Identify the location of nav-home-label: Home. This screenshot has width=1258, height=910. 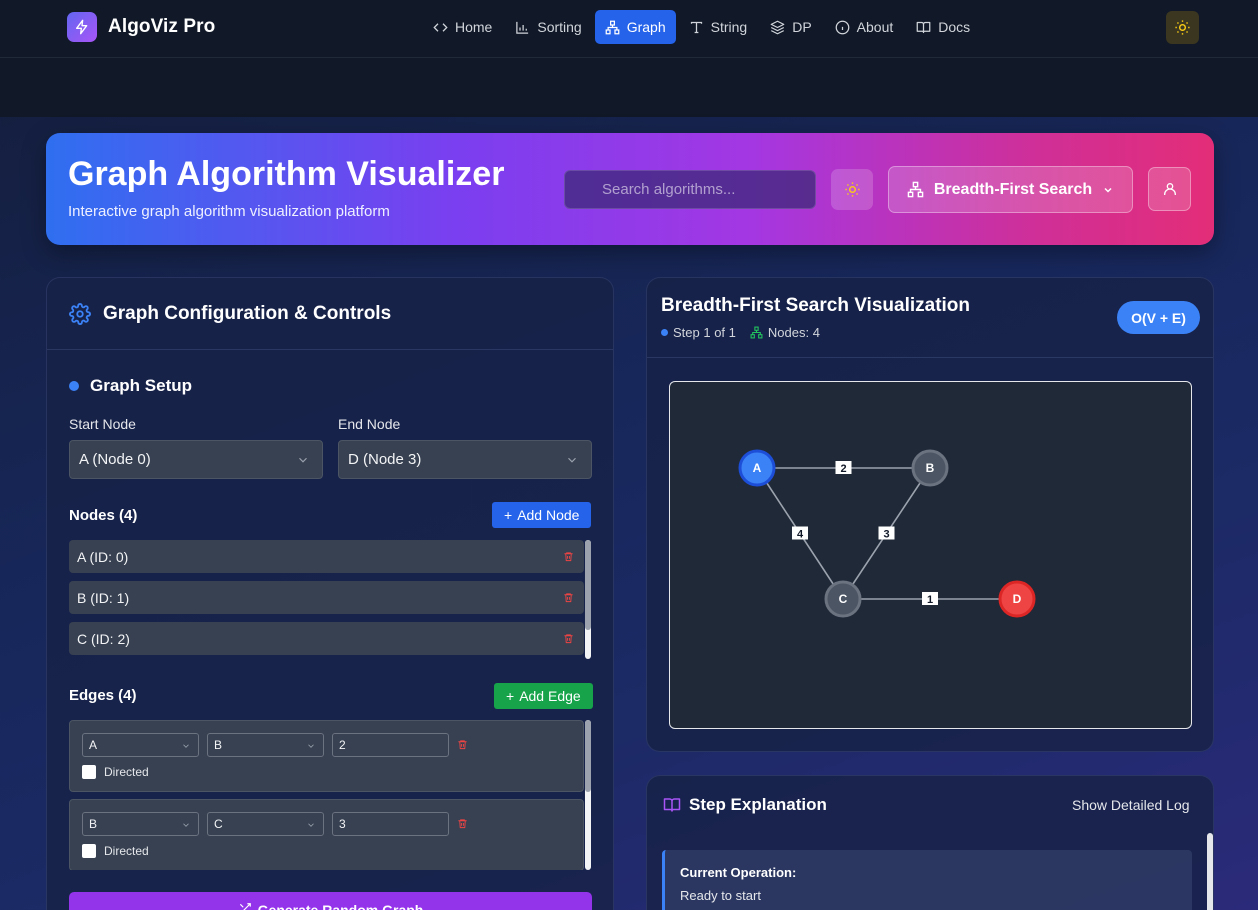
(474, 27).